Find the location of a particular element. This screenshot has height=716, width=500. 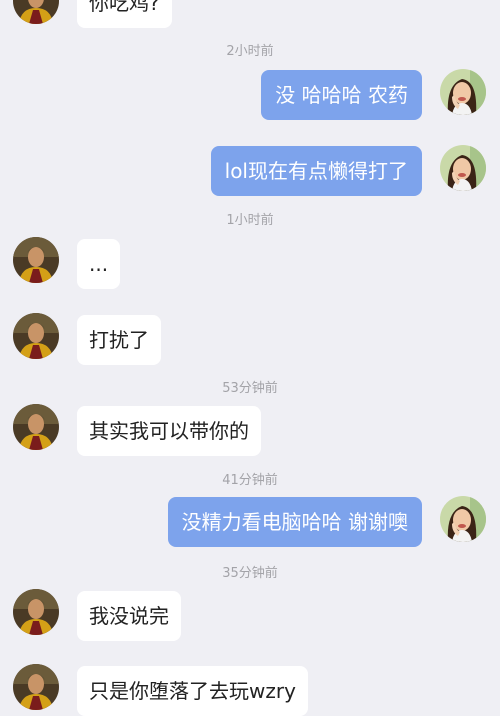

message-bubble-outgoing: 没精力看电脑哈哈 谢谢噢 is located at coordinates (294, 522).